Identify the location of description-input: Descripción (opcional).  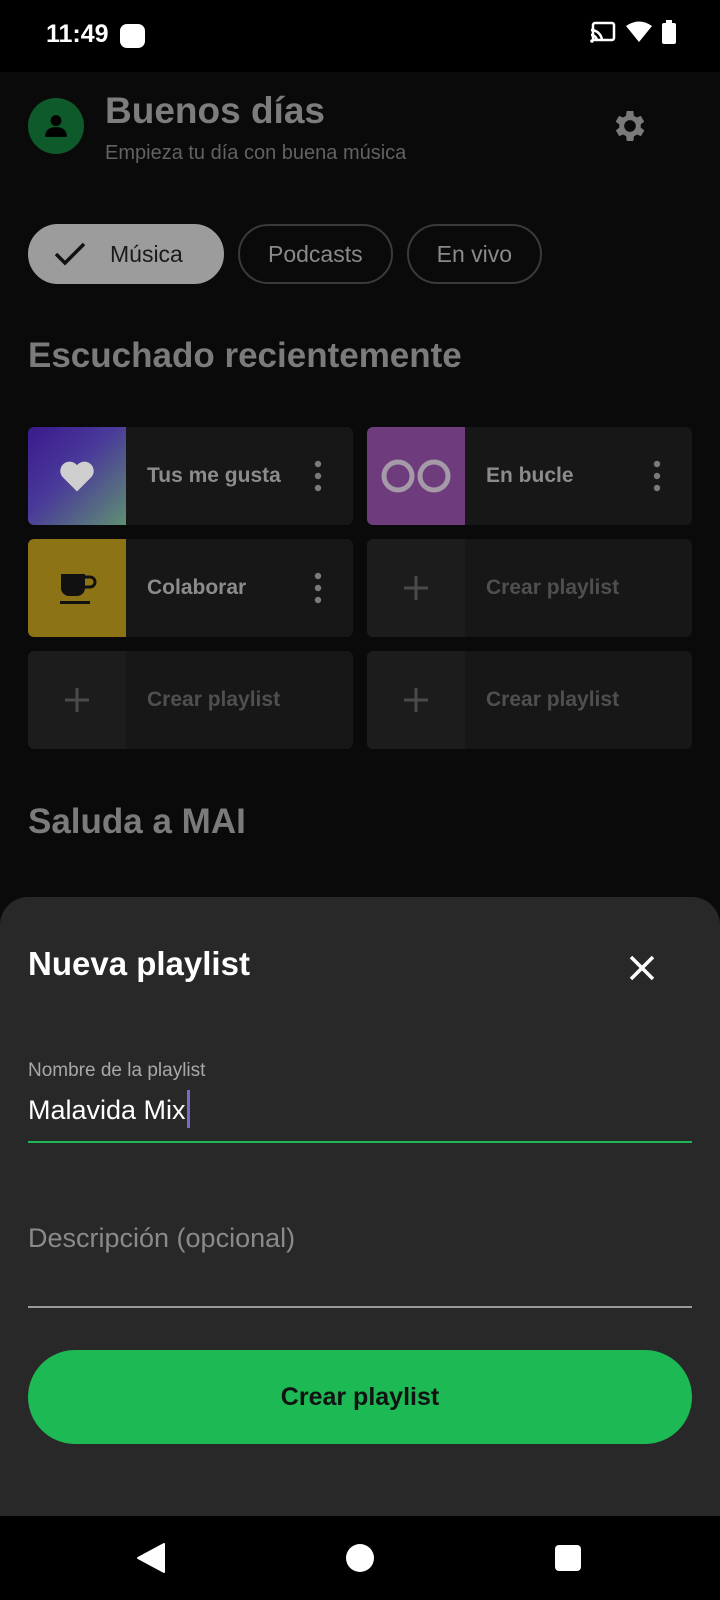
(161, 1238).